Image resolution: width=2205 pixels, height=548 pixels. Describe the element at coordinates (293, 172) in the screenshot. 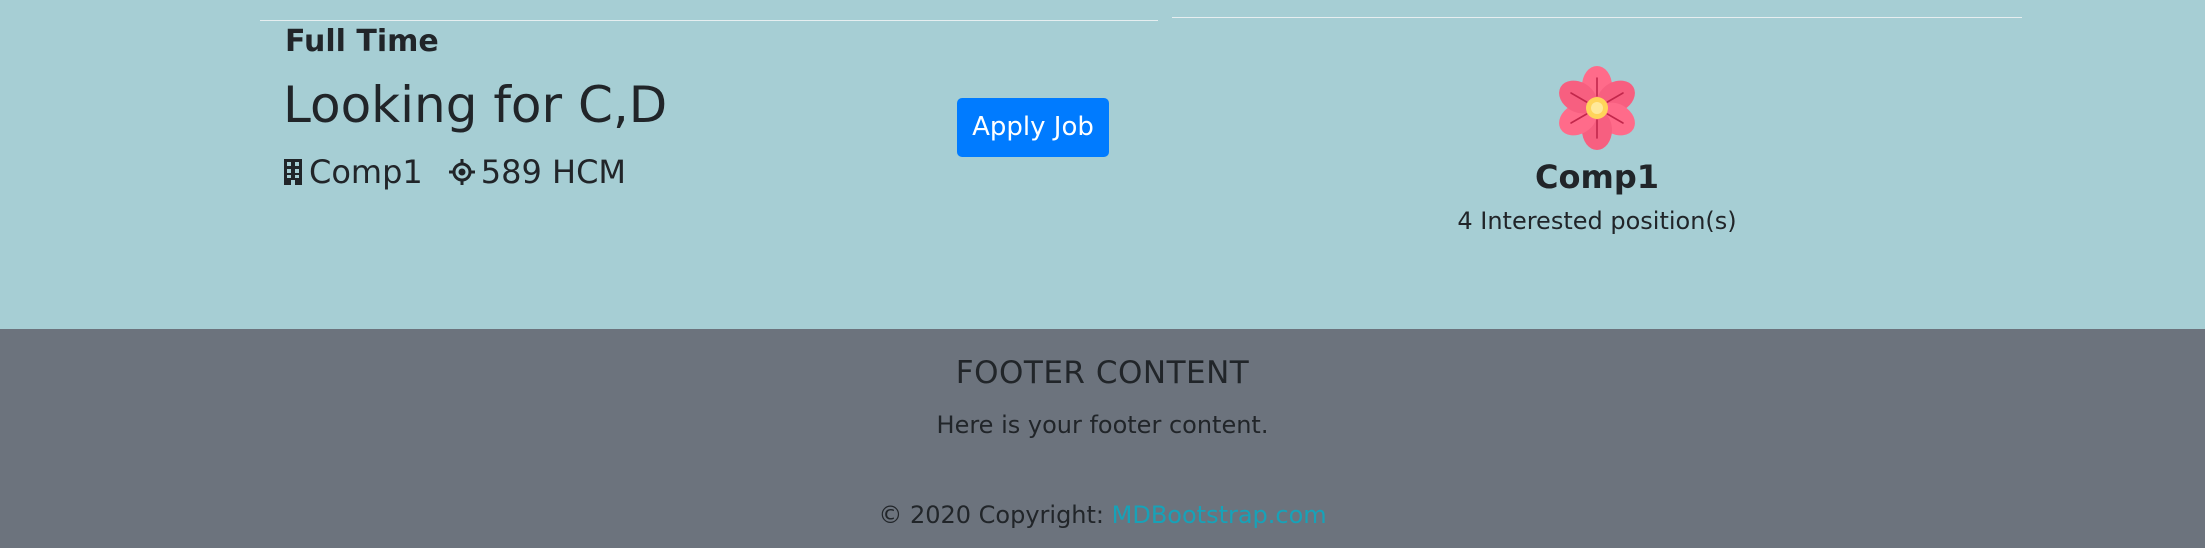

I see `building-icon` at that location.